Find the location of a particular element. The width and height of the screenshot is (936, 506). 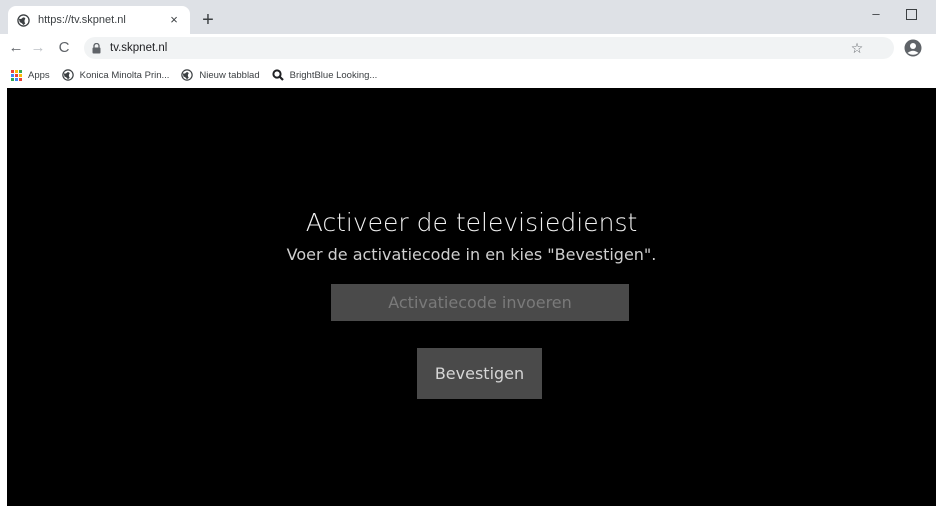

bookmark-star-icon: ☆ is located at coordinates (857, 48).